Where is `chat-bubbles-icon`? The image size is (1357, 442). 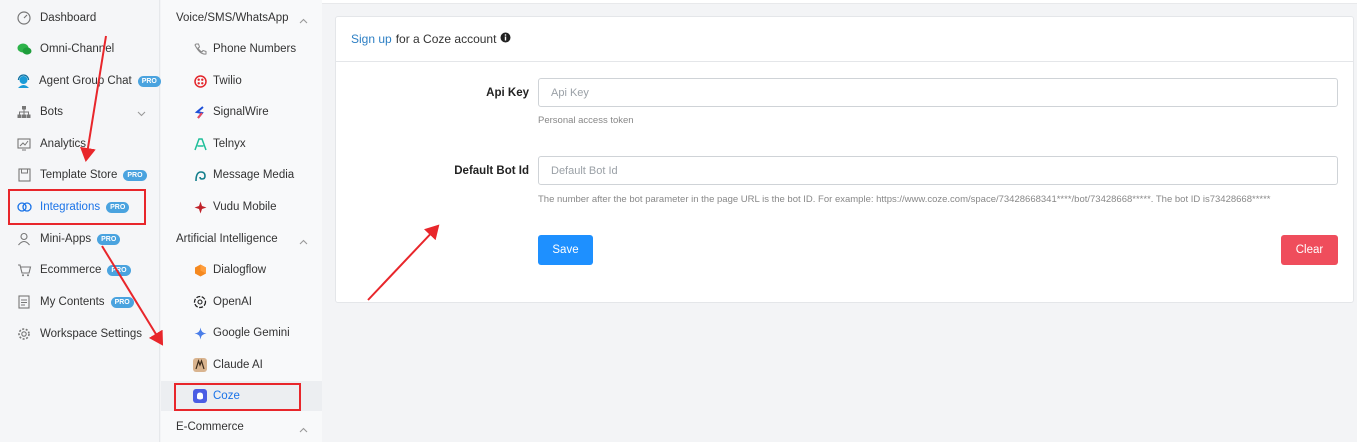
chat-bubbles-icon is located at coordinates (24, 49).